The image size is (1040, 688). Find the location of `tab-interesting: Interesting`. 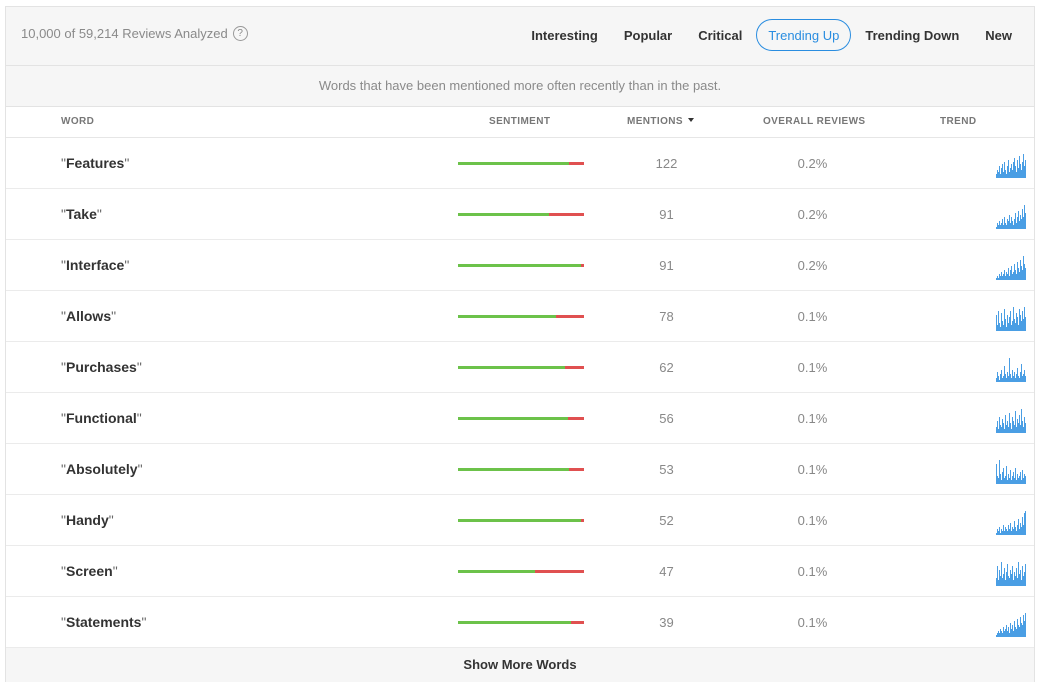

tab-interesting: Interesting is located at coordinates (564, 35).